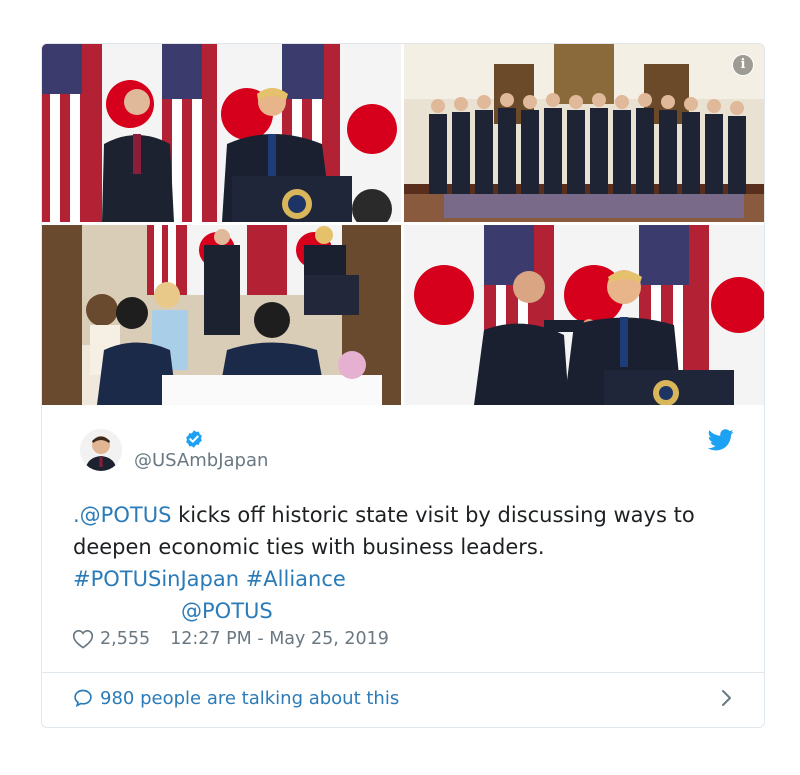  Describe the element at coordinates (221, 133) in the screenshot. I see `photo-podium-flags` at that location.